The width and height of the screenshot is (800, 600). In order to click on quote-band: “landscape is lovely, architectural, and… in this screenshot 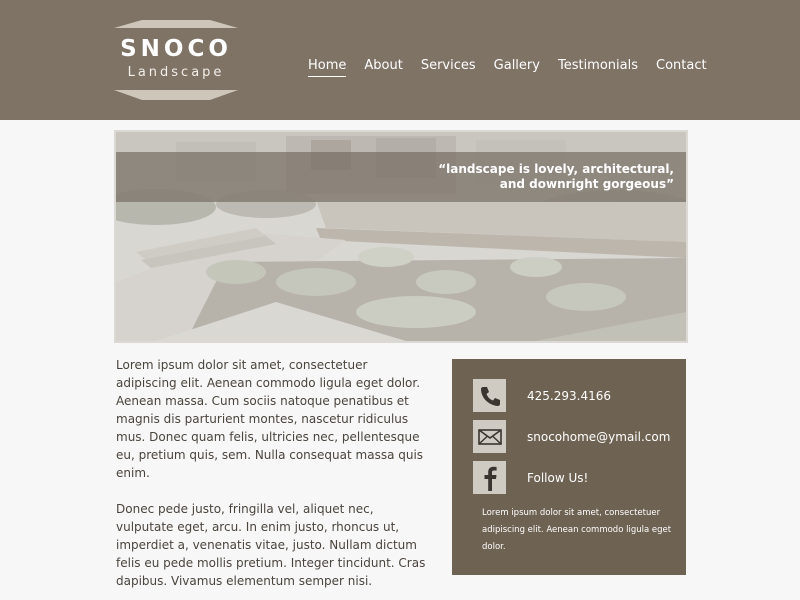, I will do `click(401, 177)`.